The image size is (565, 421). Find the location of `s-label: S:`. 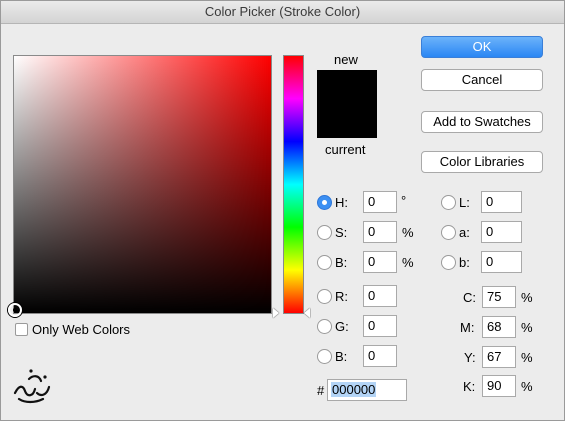

s-label: S: is located at coordinates (341, 232).